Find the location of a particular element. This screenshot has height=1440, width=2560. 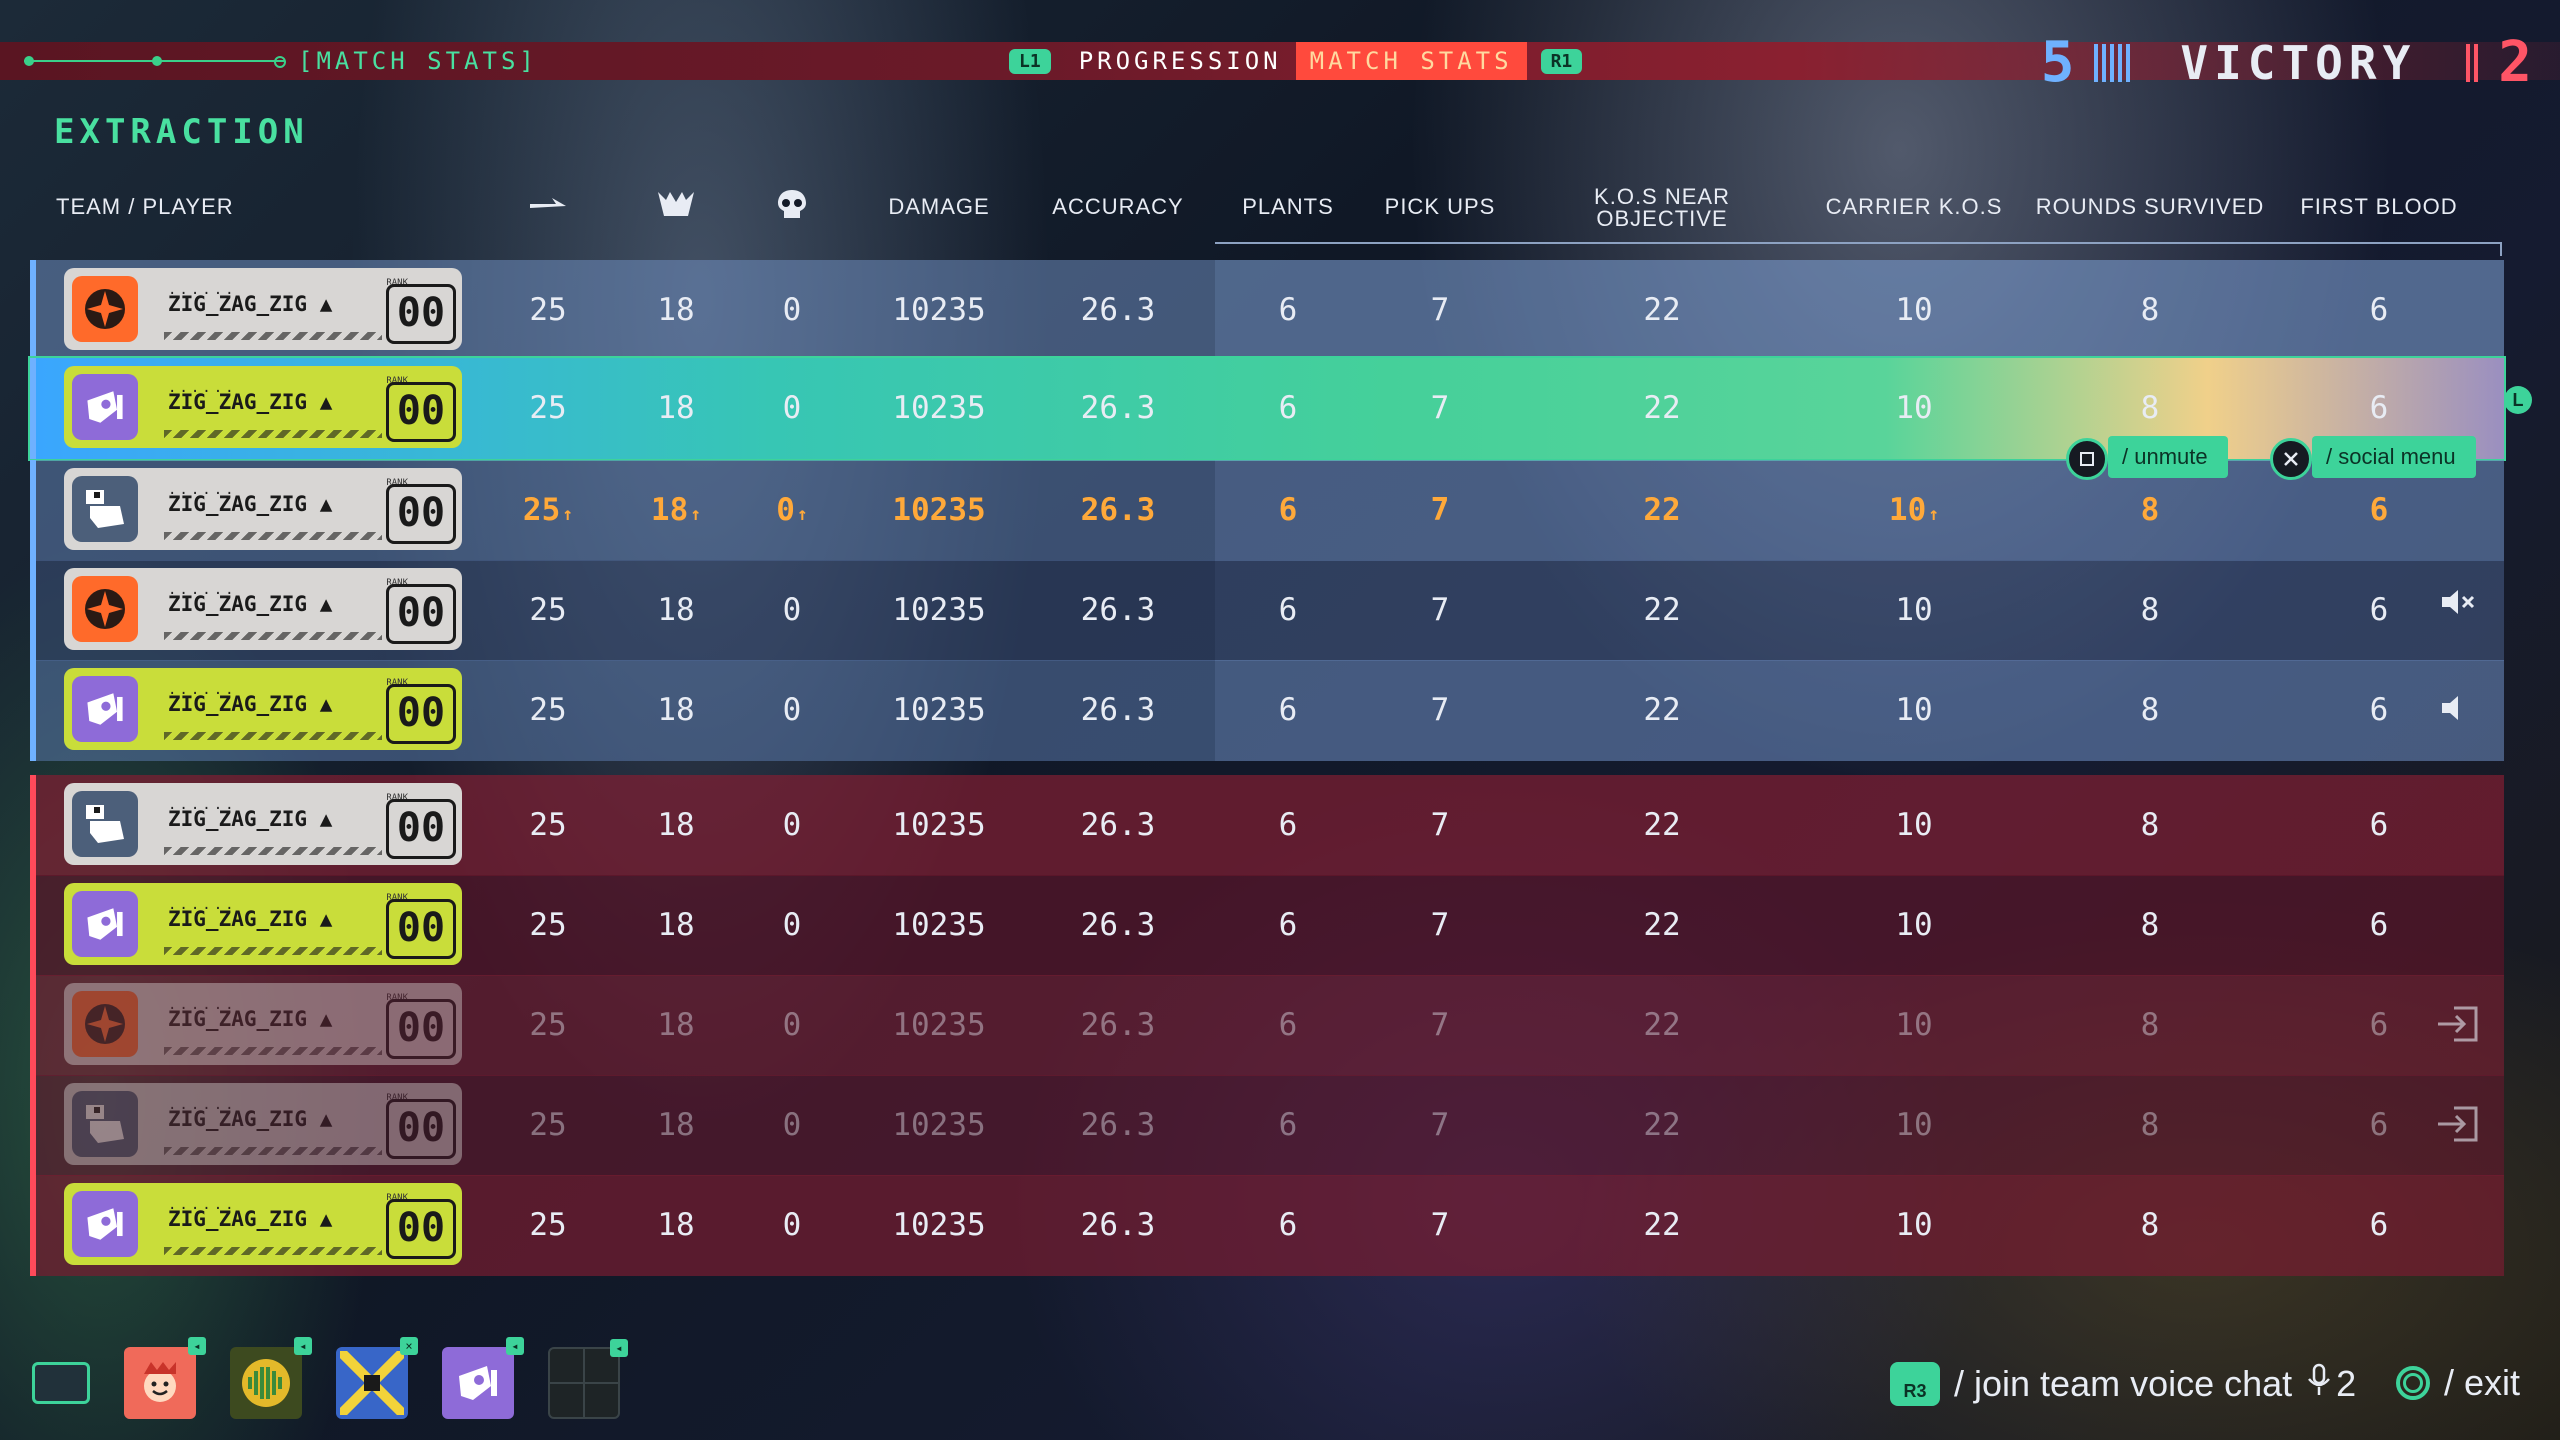

game-mode-title: EXTRACTION is located at coordinates (181, 132).